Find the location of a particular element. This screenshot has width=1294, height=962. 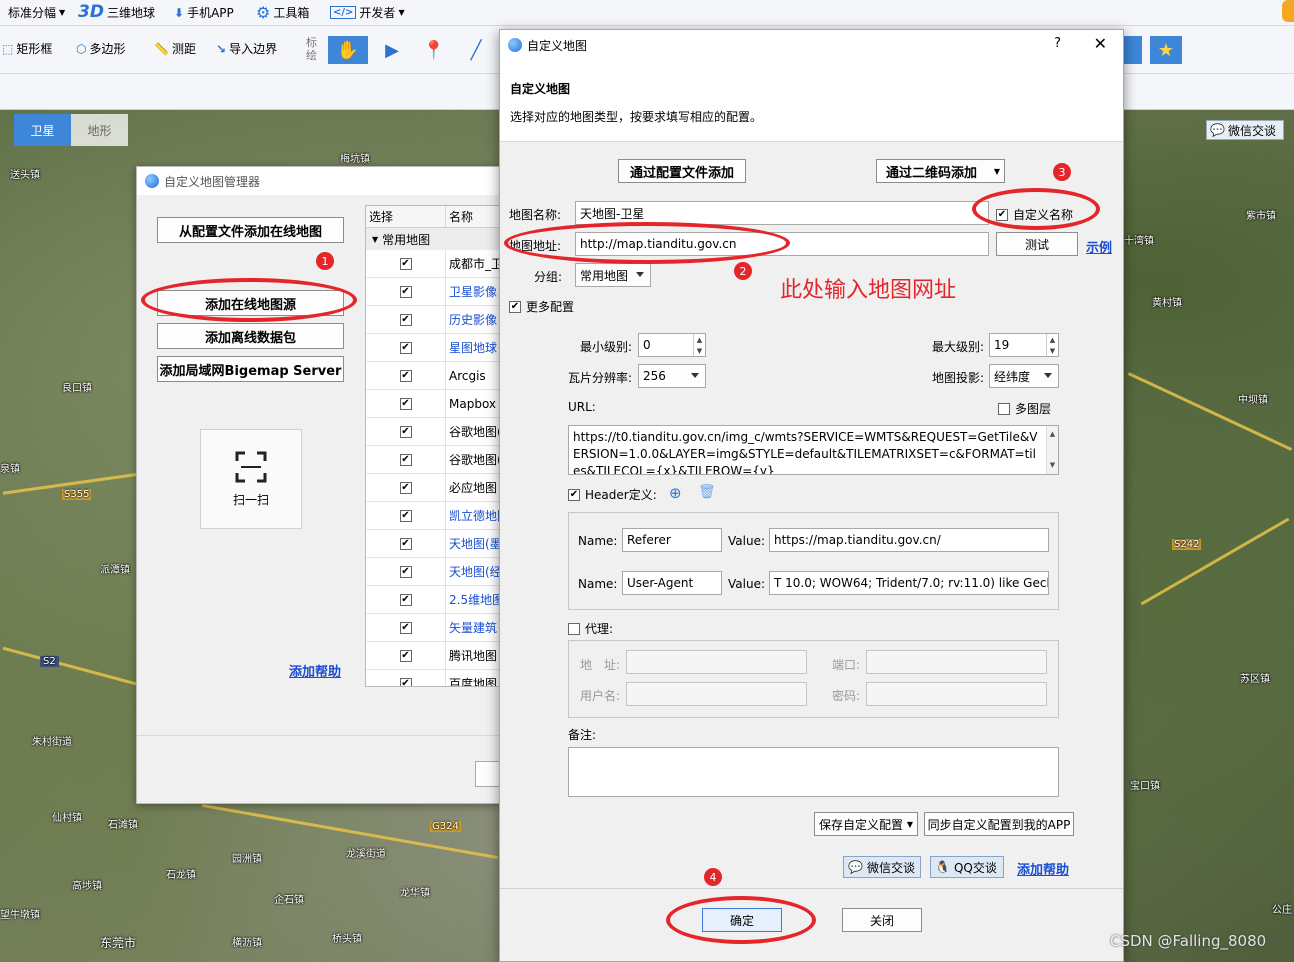

add-offline-package-button: 添加离线数据包 is located at coordinates (250, 336).